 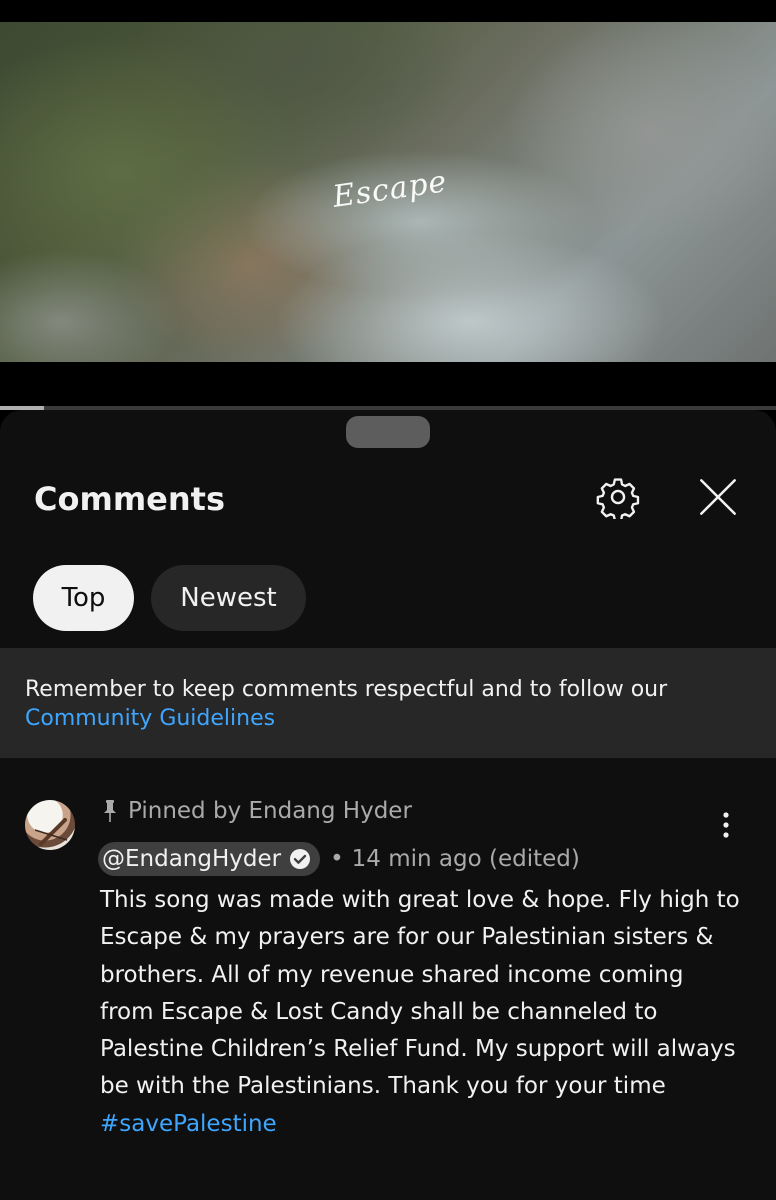 What do you see at coordinates (388, 718) in the screenshot?
I see `community-guidelines-link: Community Guidelines` at bounding box center [388, 718].